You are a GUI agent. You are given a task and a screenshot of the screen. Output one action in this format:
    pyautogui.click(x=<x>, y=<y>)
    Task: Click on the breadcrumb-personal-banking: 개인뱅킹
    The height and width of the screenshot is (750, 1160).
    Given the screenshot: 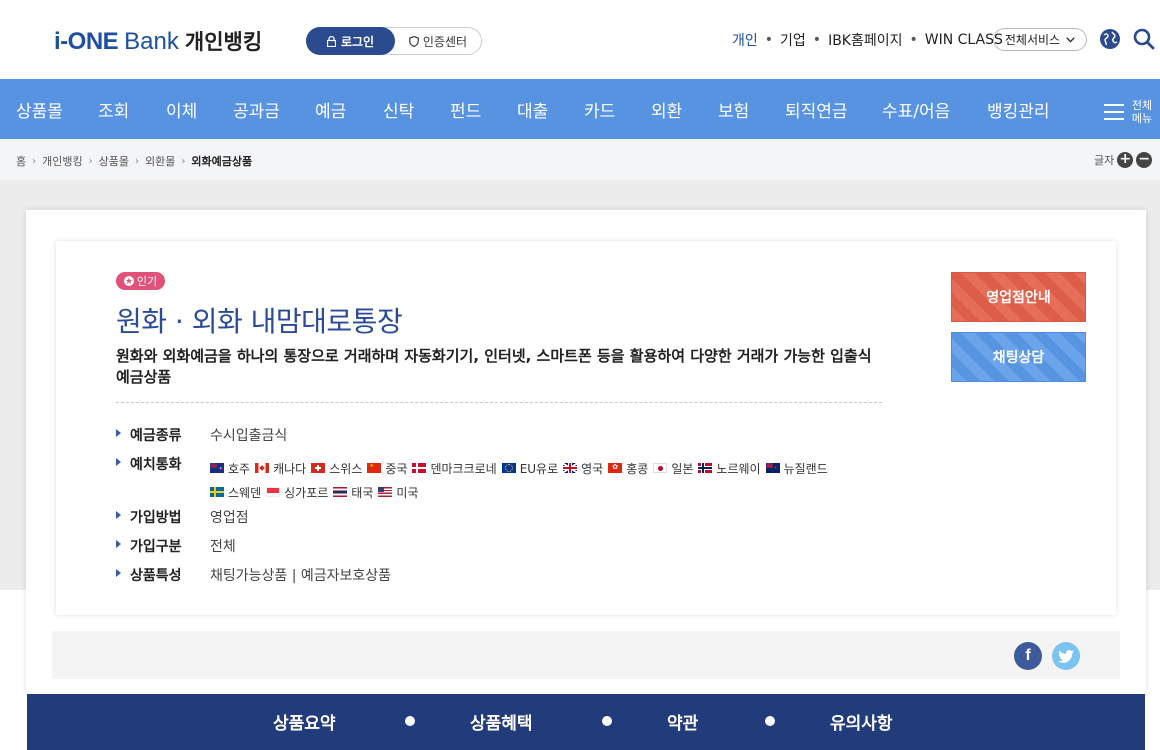 What is the action you would take?
    pyautogui.click(x=62, y=161)
    